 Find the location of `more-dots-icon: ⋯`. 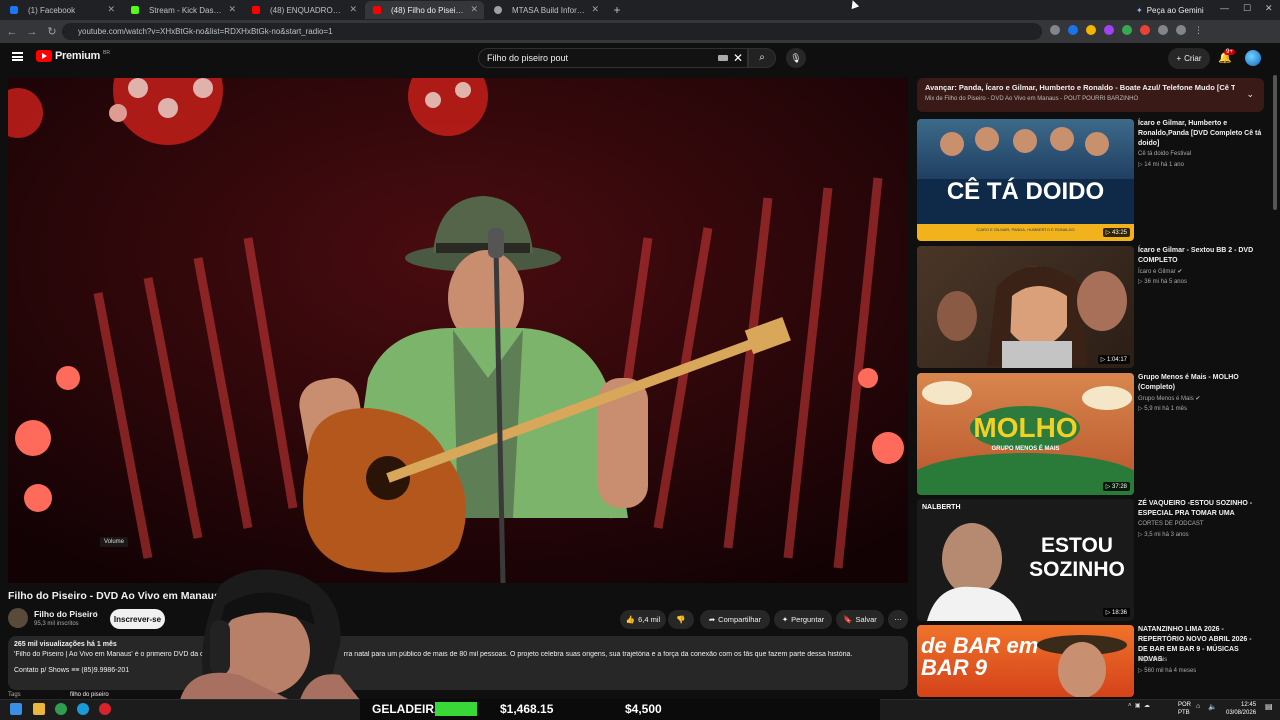

more-dots-icon: ⋯ is located at coordinates (898, 619).